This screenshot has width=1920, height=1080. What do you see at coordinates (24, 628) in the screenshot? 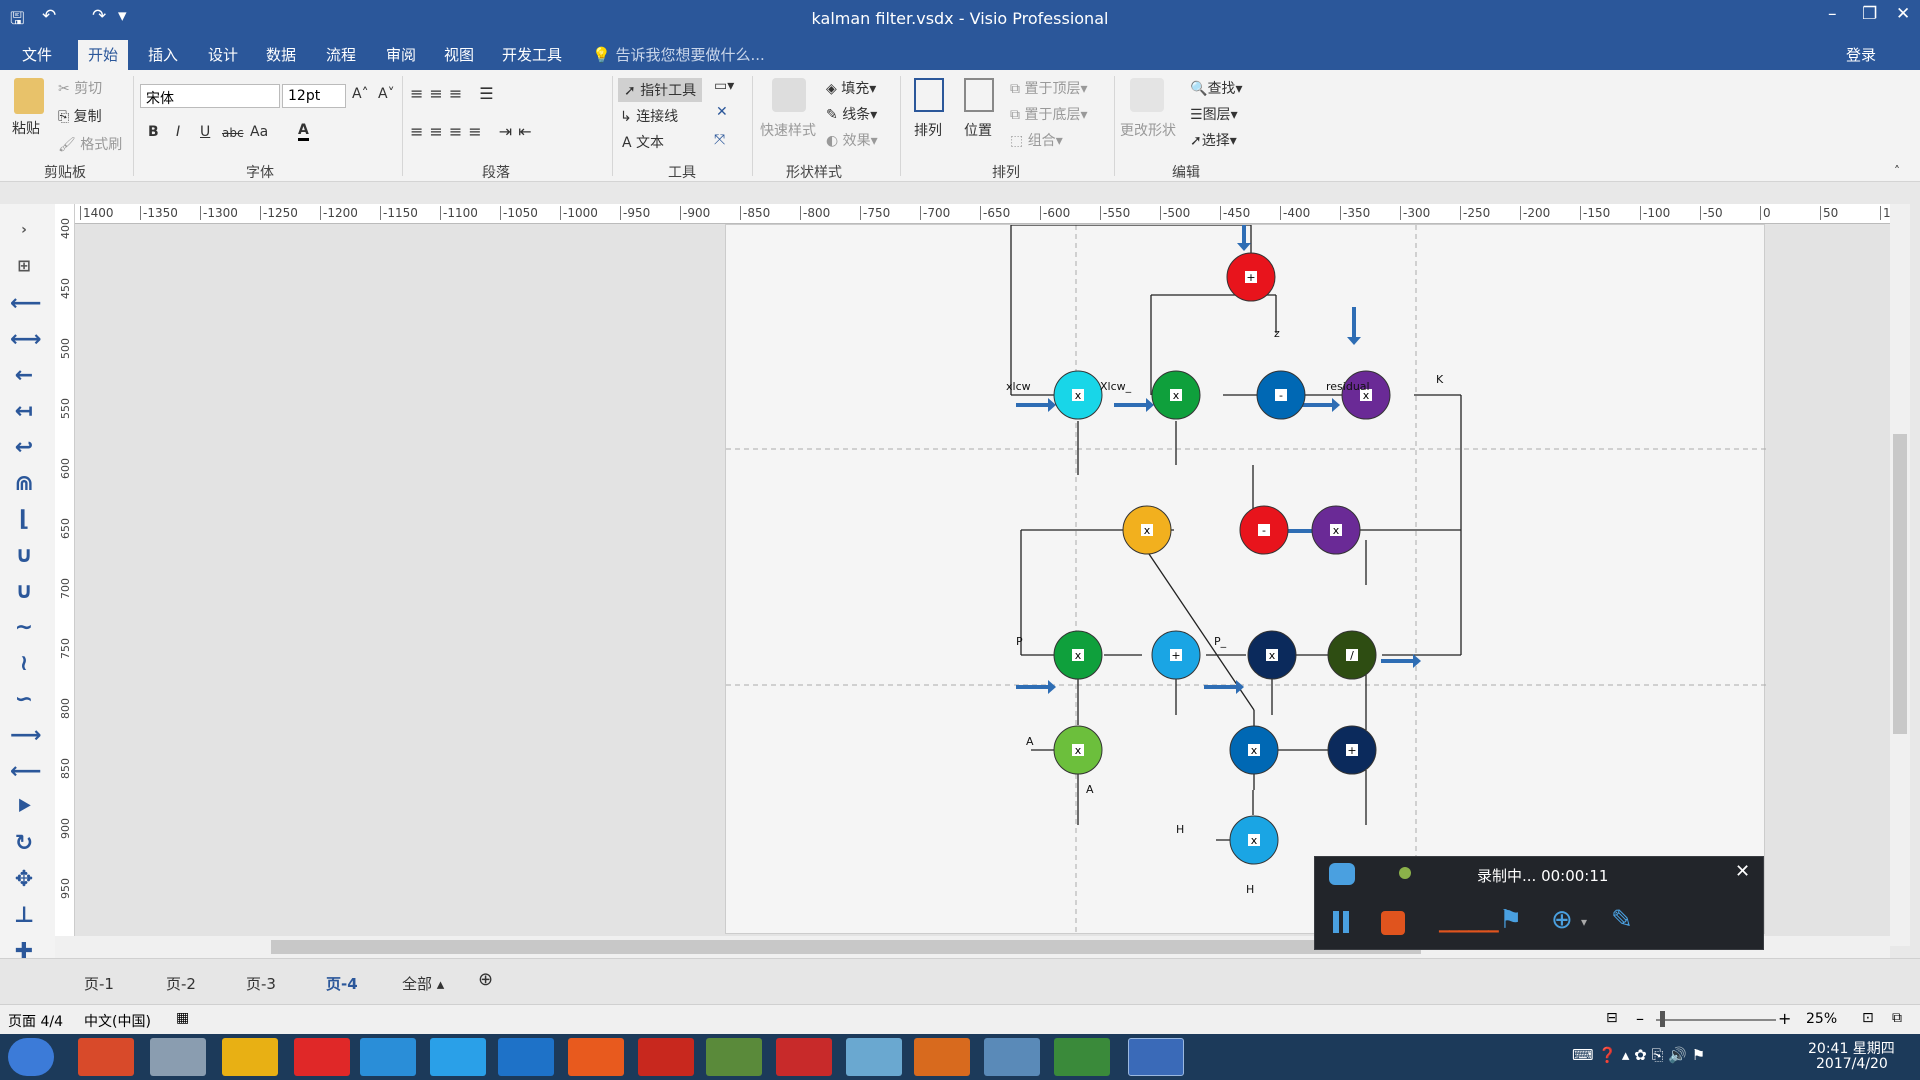
I see `wave-shape-icon: ∼` at bounding box center [24, 628].